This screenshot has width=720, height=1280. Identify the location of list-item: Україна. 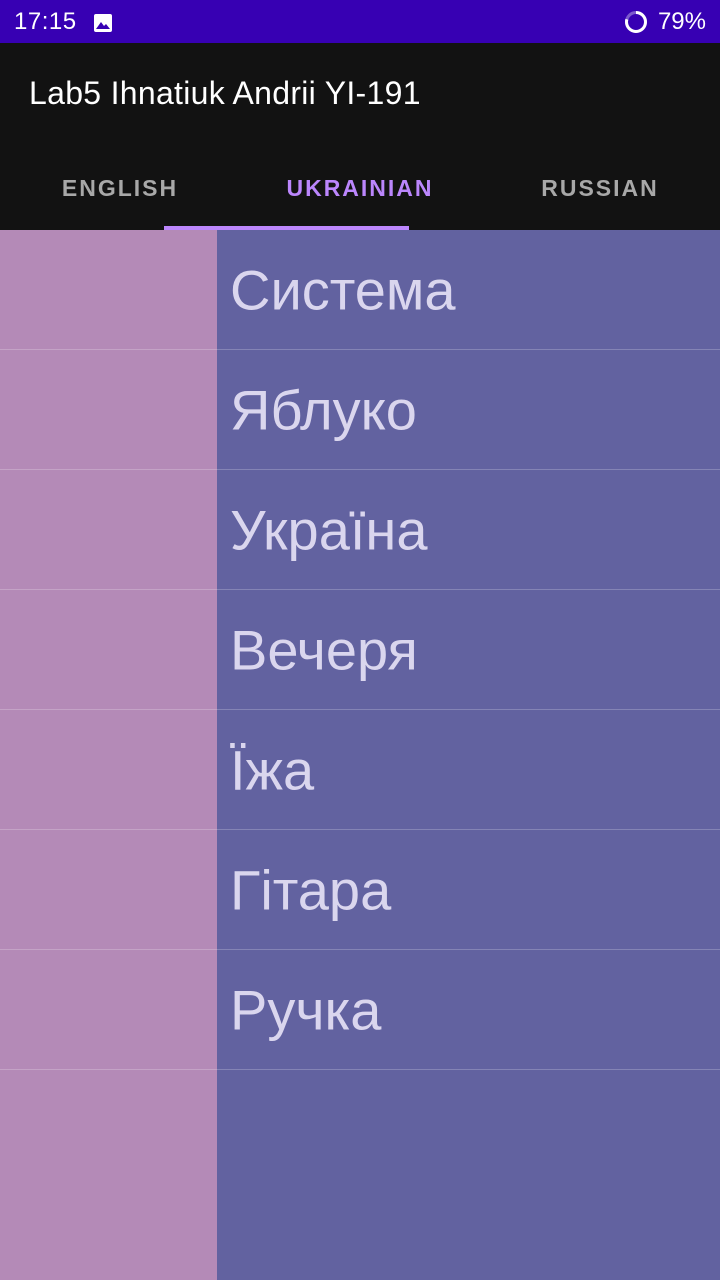
(360, 530).